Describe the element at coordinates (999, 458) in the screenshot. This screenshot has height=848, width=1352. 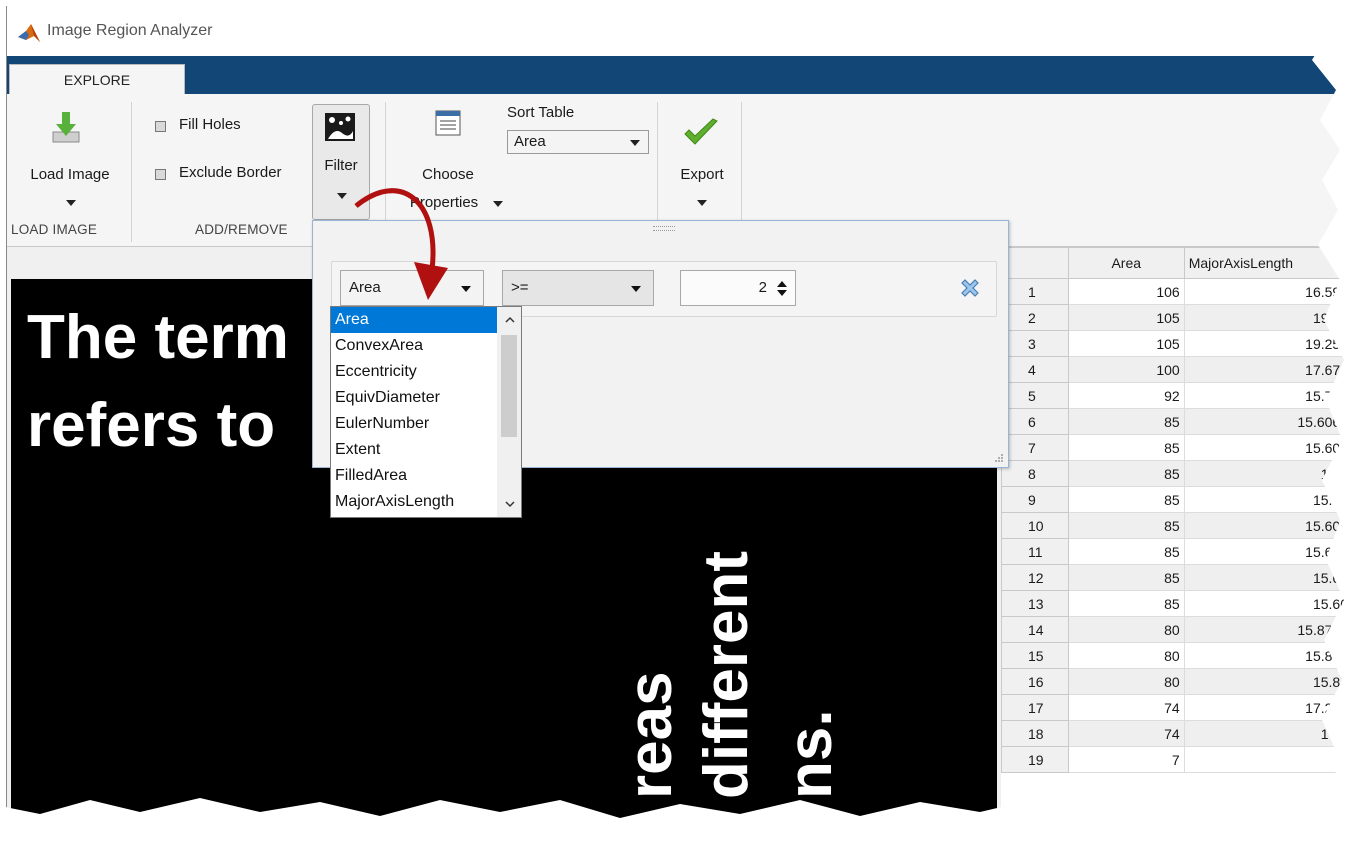
I see `resize-grip-icon` at that location.